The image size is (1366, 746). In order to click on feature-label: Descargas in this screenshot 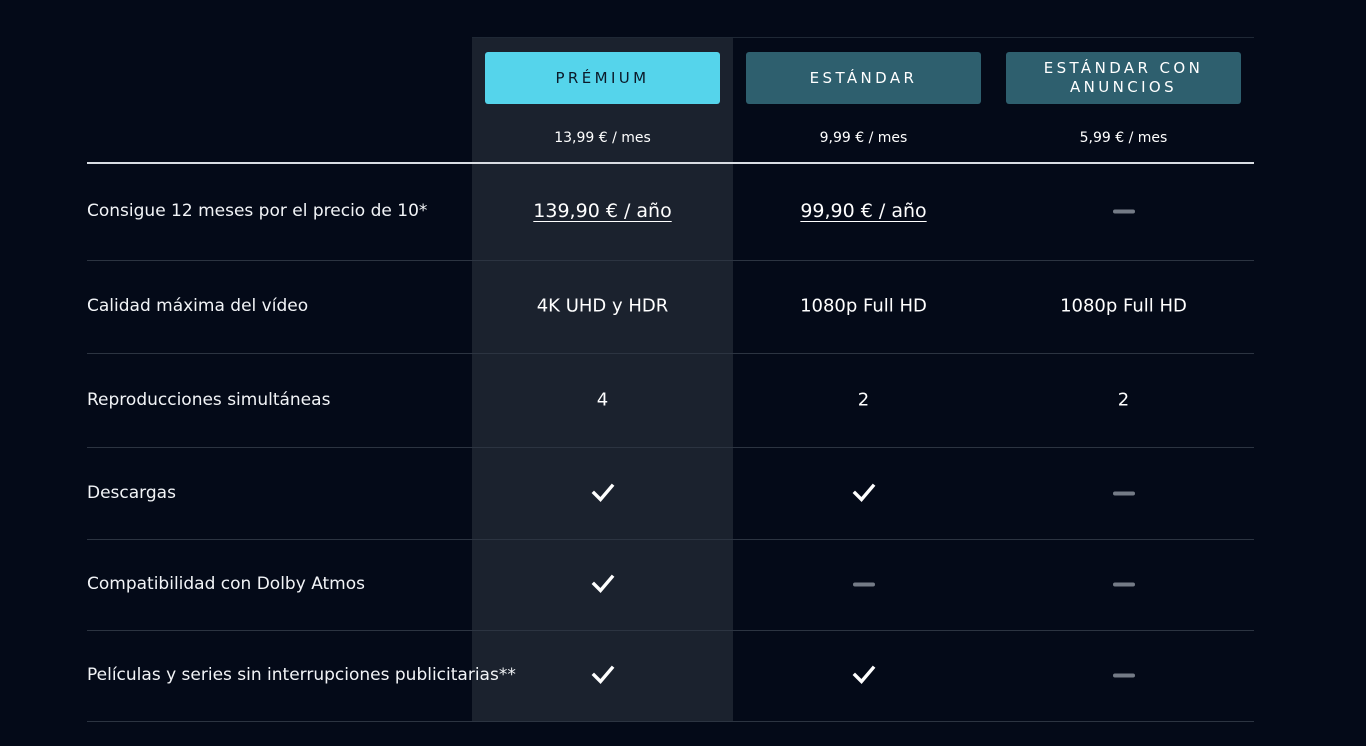, I will do `click(131, 493)`.